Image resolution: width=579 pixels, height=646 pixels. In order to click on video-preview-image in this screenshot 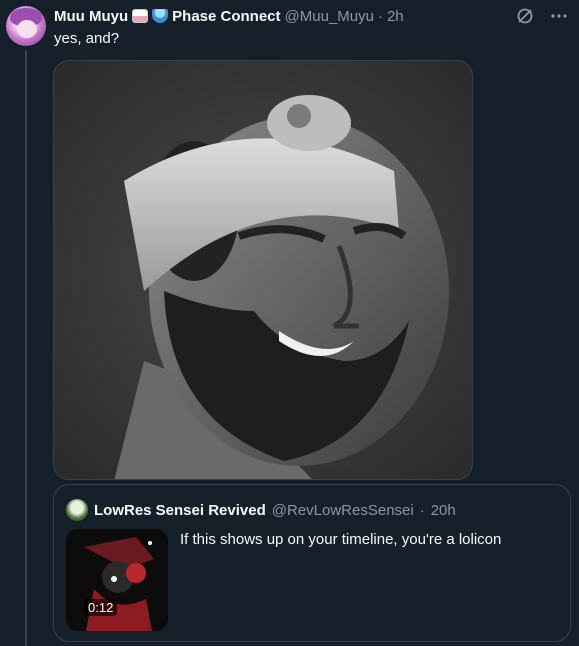, I will do `click(117, 580)`.